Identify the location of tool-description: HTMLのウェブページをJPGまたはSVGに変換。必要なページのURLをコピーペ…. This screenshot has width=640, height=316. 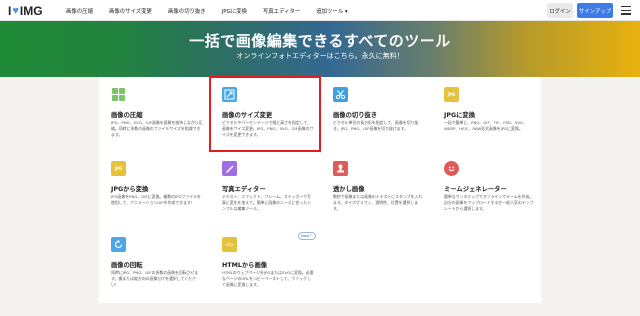
(268, 278).